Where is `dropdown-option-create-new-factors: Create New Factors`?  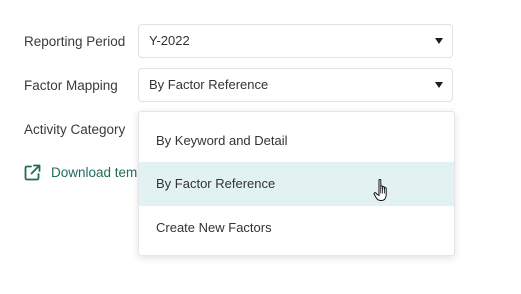
dropdown-option-create-new-factors: Create New Factors is located at coordinates (296, 228).